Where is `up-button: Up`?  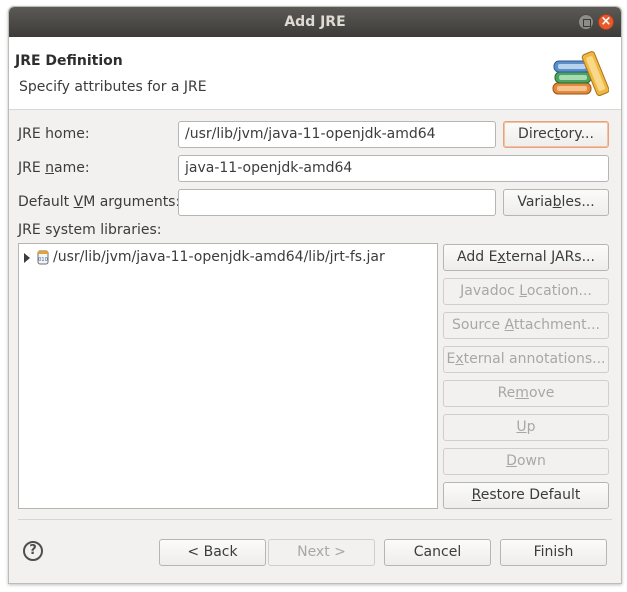 up-button: Up is located at coordinates (526, 427).